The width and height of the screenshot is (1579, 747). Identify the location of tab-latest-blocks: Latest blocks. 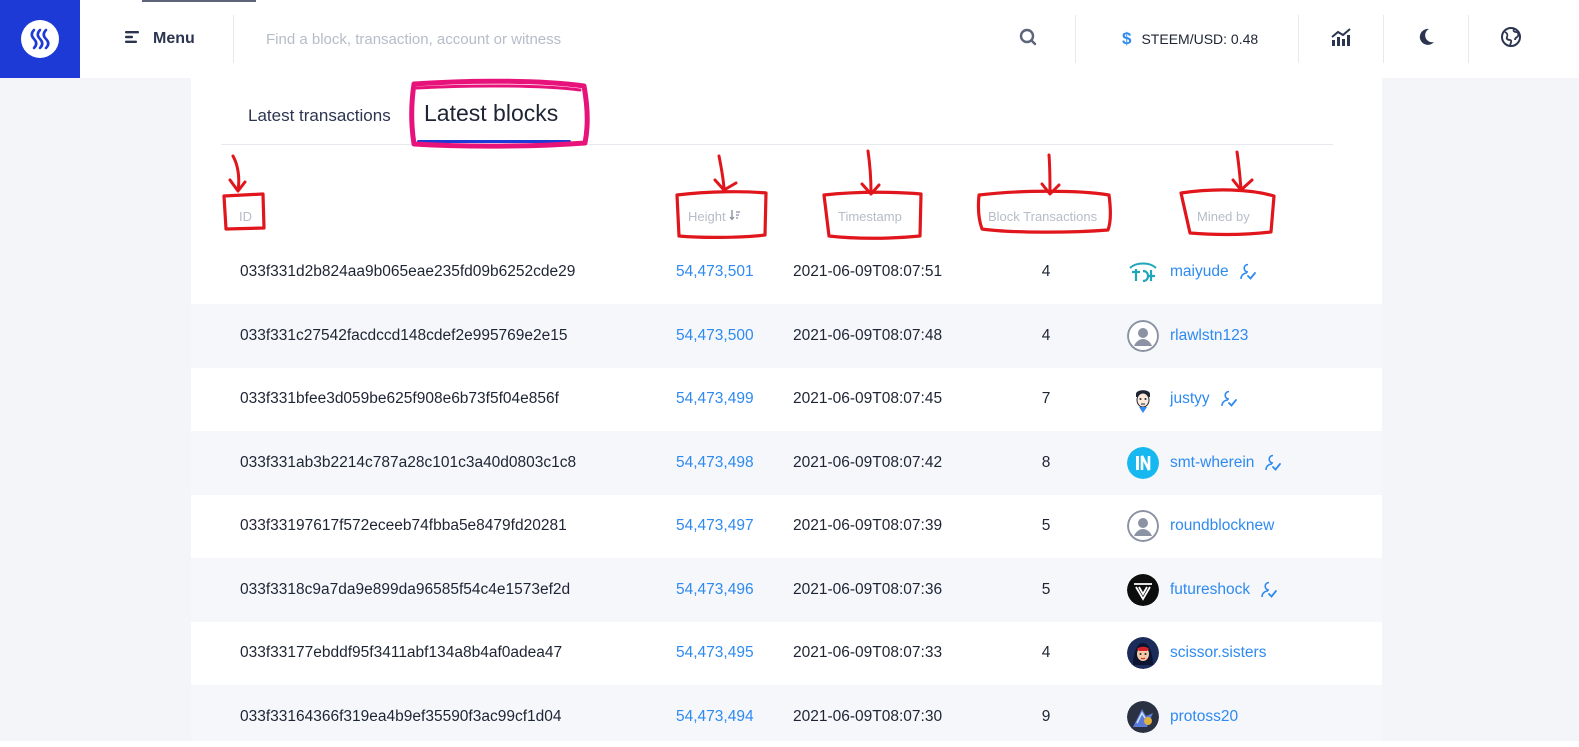
(491, 113).